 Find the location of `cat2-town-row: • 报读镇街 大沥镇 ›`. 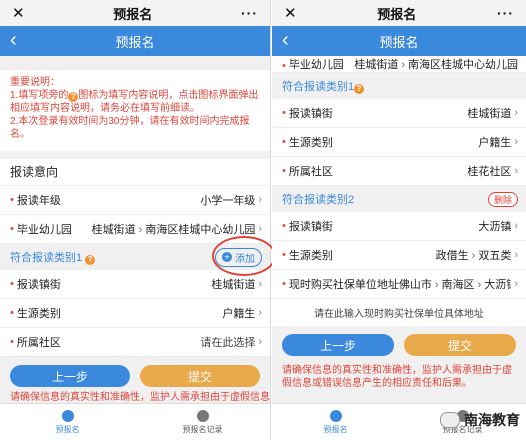

cat2-town-row: • 报读镇街 大沥镇 › is located at coordinates (399, 226).